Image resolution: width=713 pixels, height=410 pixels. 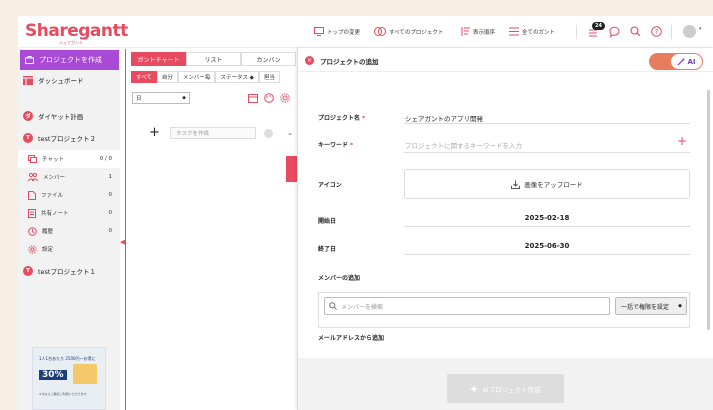 What do you see at coordinates (680, 306) in the screenshot?
I see `chevron-updown-icon: ◆` at bounding box center [680, 306].